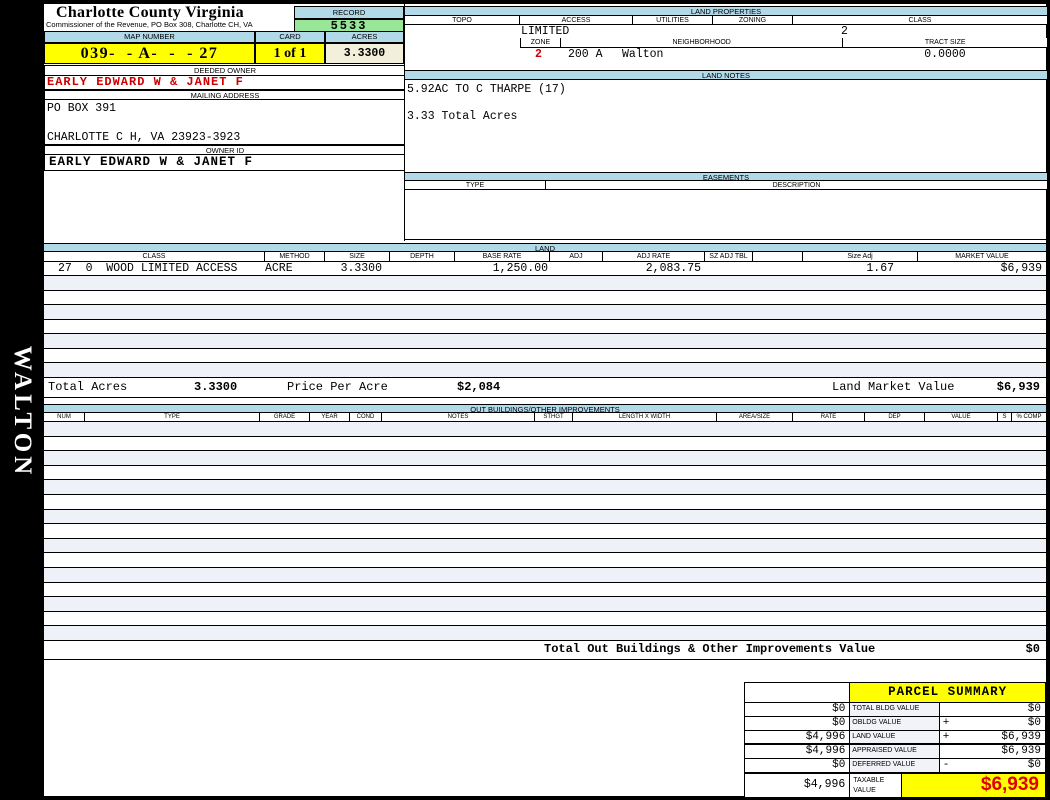 This screenshot has width=1050, height=800. I want to click on neighborhood-column-header: NEIGHBORHOOD, so click(702, 42).